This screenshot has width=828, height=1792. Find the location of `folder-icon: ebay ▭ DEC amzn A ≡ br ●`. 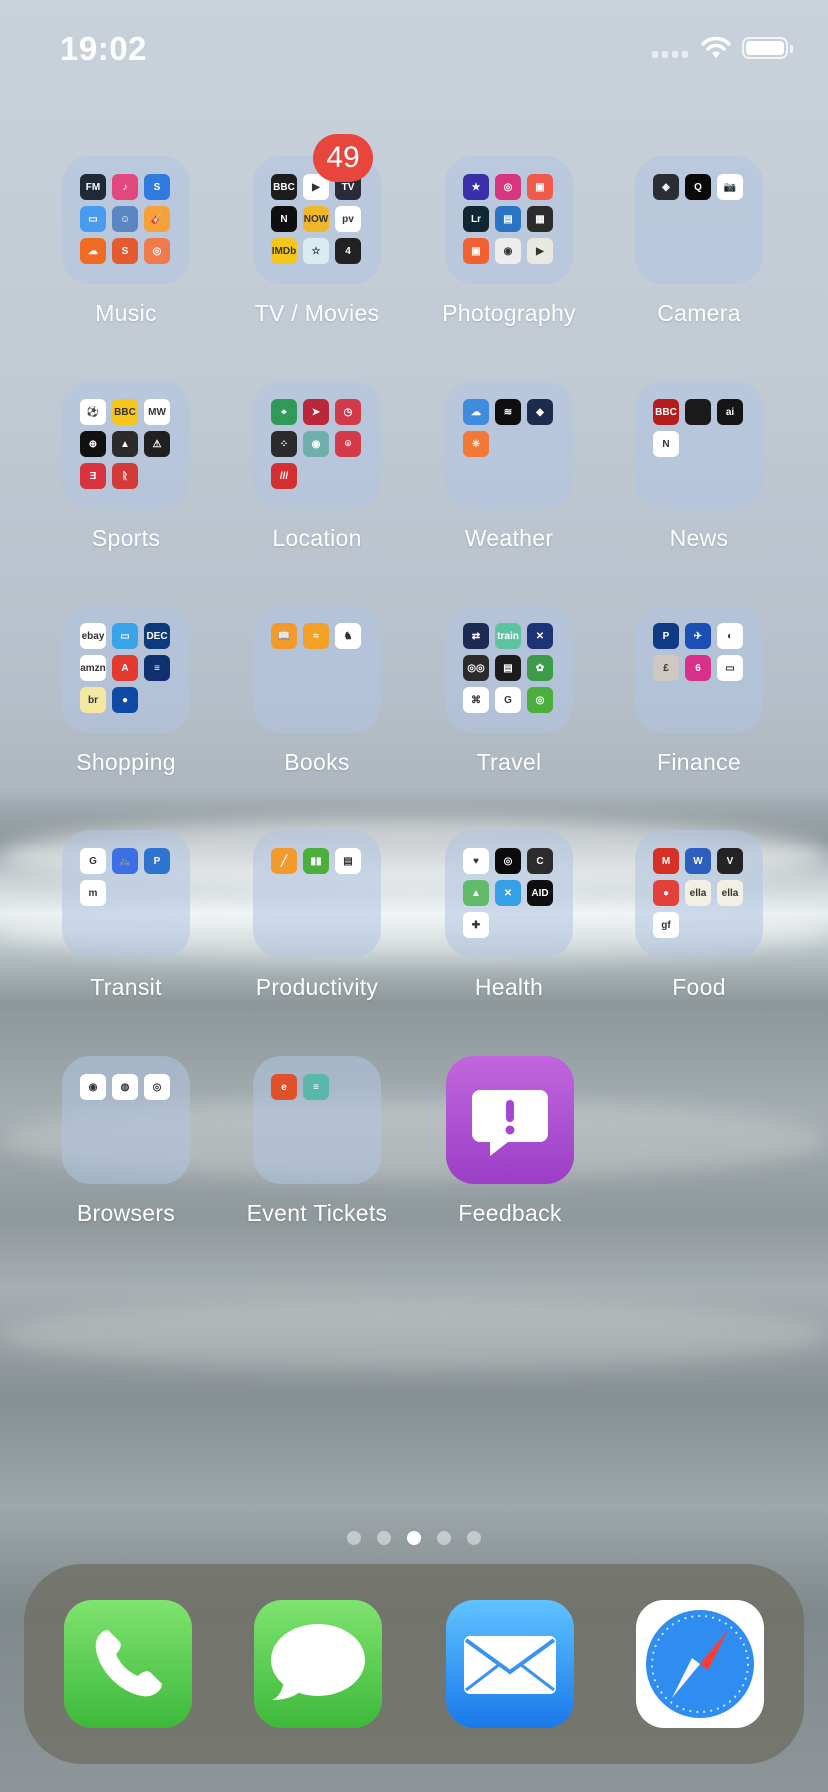

folder-icon: ebay ▭ DEC amzn A ≡ br ● is located at coordinates (126, 669).